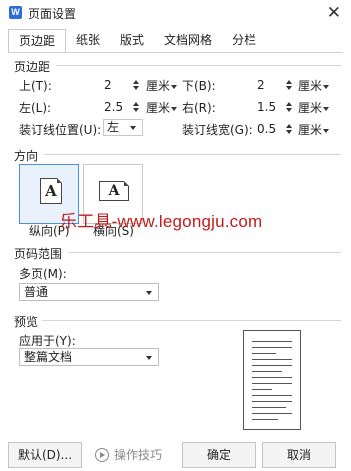 The image size is (351, 471). I want to click on operation-tips-link: 操作技巧, so click(128, 454).